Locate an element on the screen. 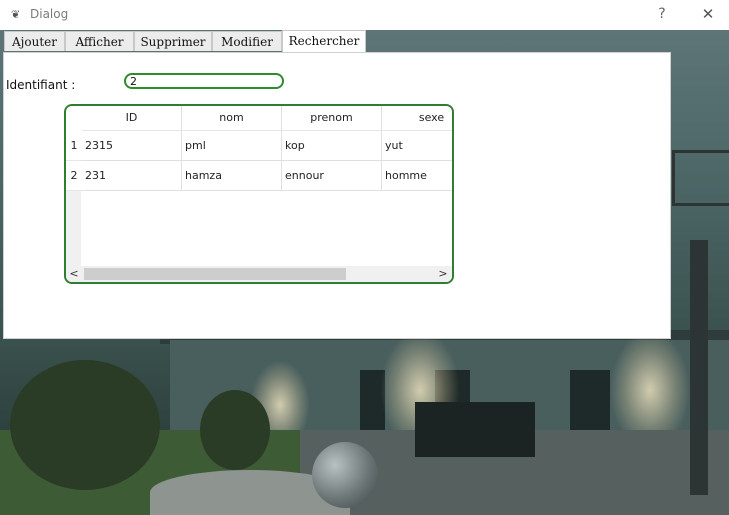 This screenshot has height=515, width=729. table-cell: homme is located at coordinates (417, 176).